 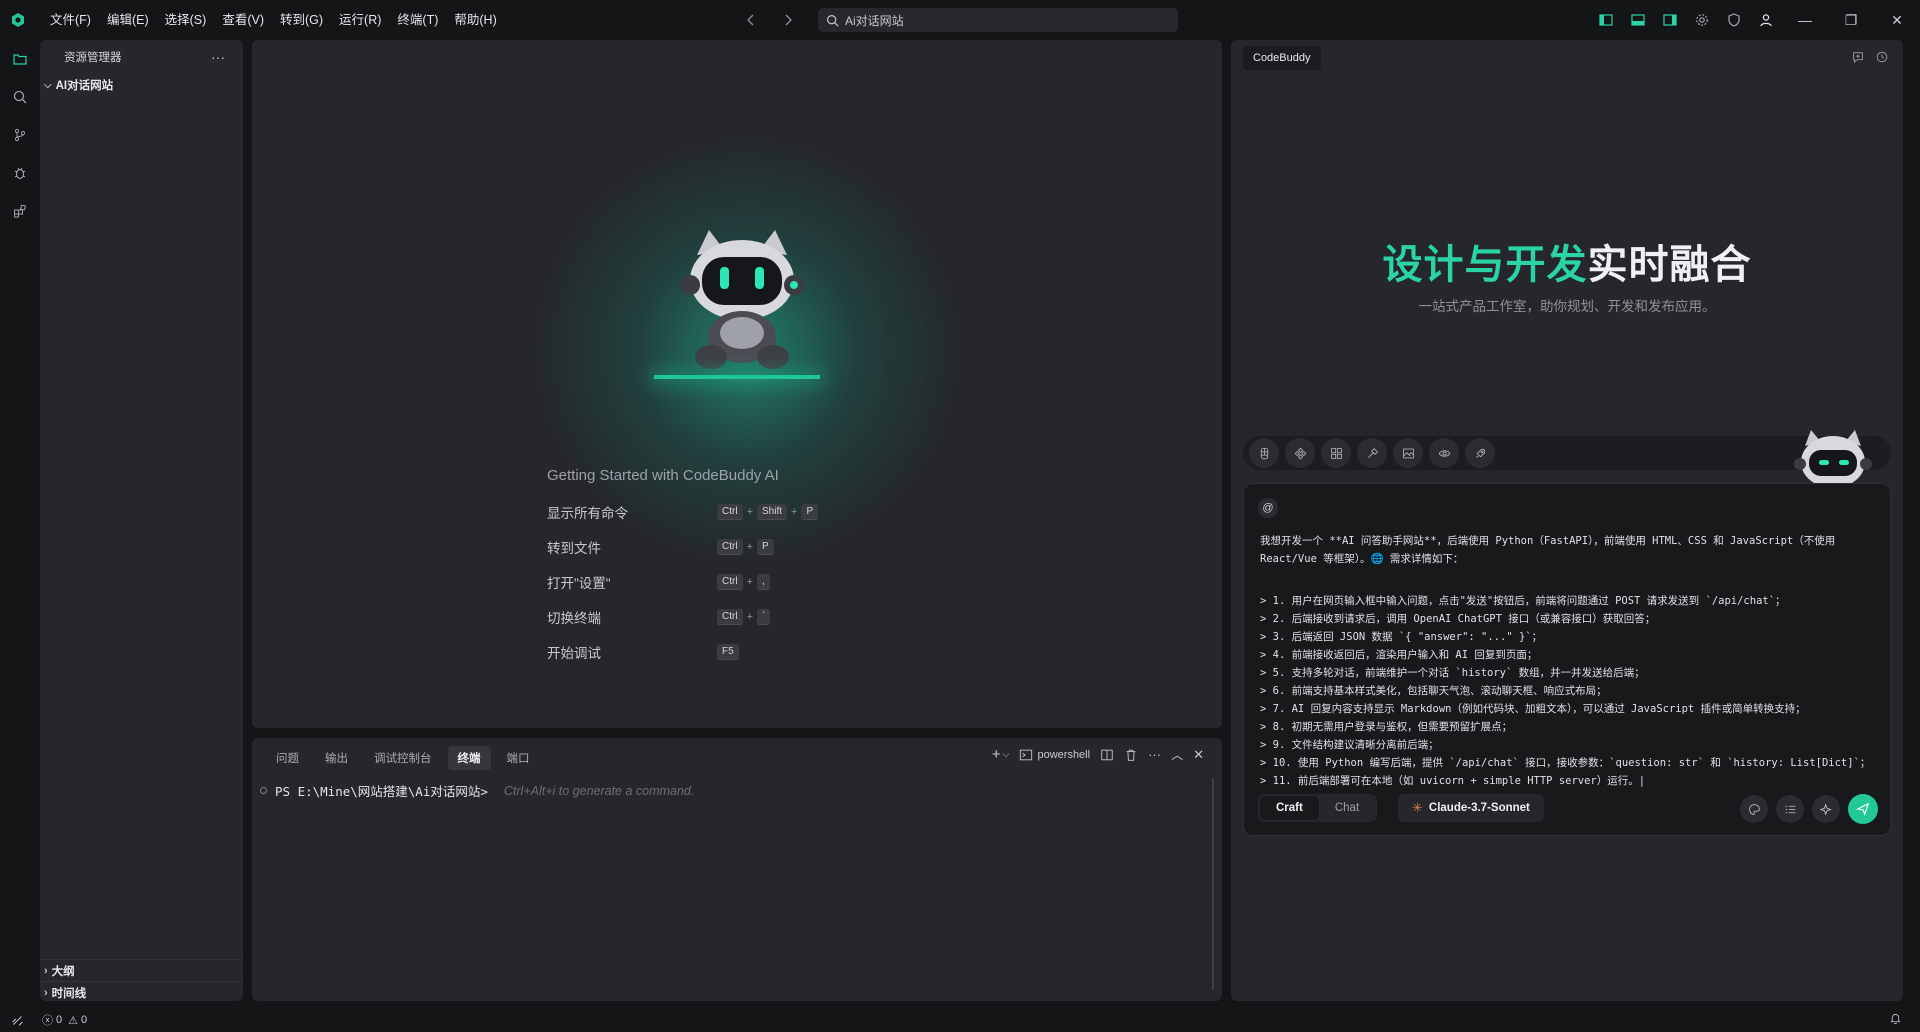 What do you see at coordinates (697, 617) in the screenshot?
I see `command-toggle-terminal: 切换终端 Ctrl + `` at bounding box center [697, 617].